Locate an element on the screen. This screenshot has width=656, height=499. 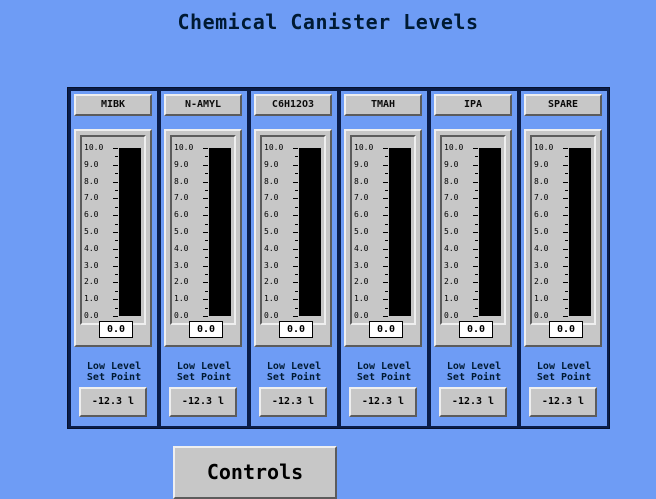
setpoint-button-ipa: -12.3 l is located at coordinates (473, 402).